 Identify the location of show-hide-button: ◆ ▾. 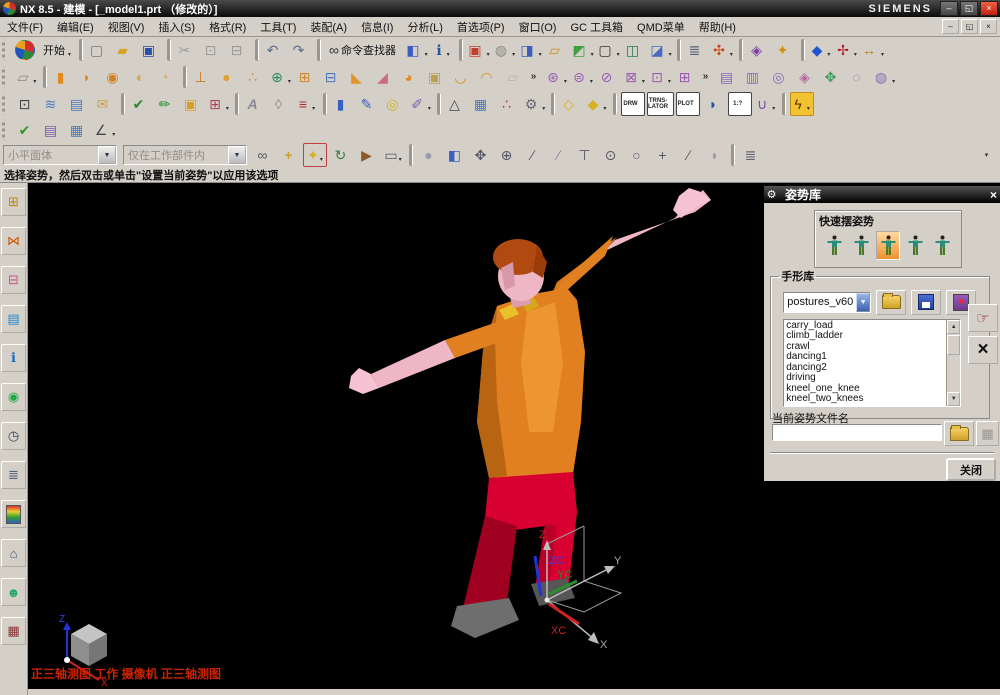
(821, 50).